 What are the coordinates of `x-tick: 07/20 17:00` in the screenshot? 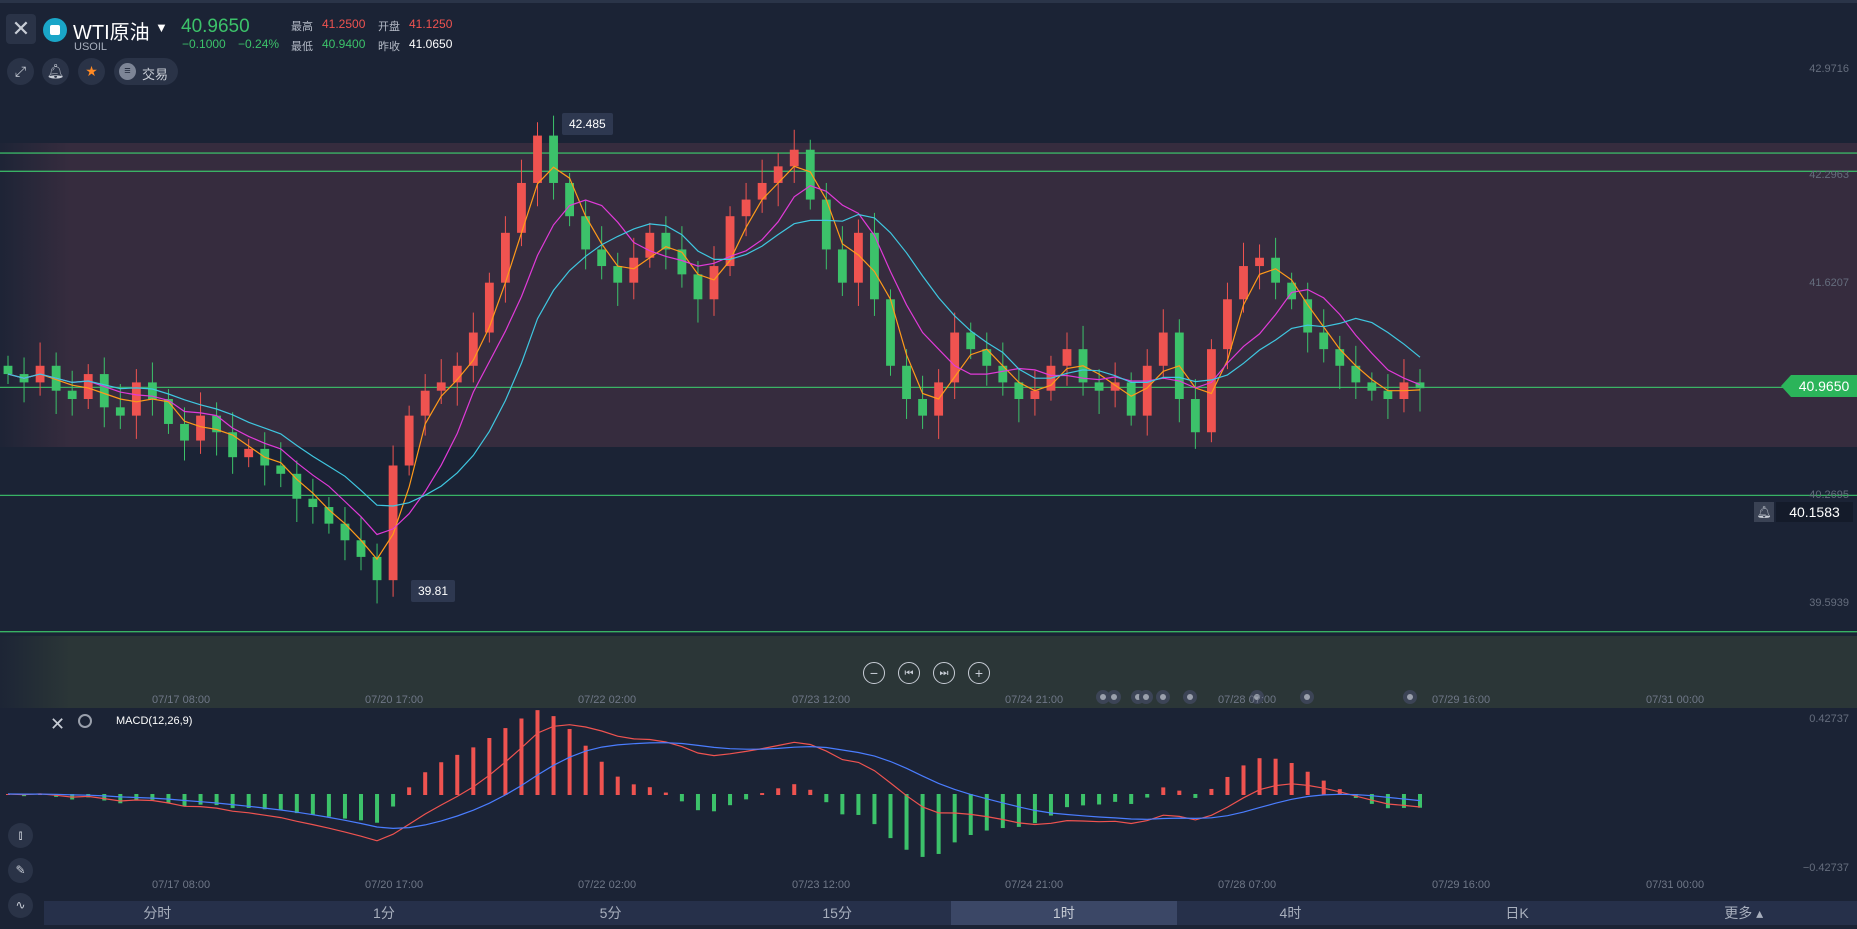 It's located at (394, 700).